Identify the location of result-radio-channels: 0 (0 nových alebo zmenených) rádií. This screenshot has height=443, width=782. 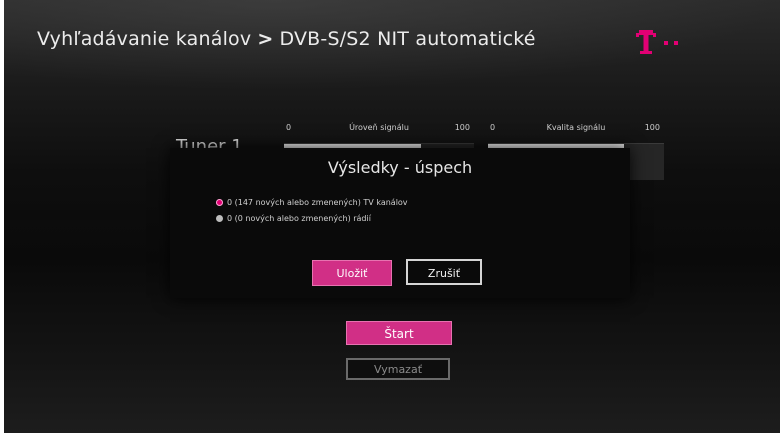
(293, 218).